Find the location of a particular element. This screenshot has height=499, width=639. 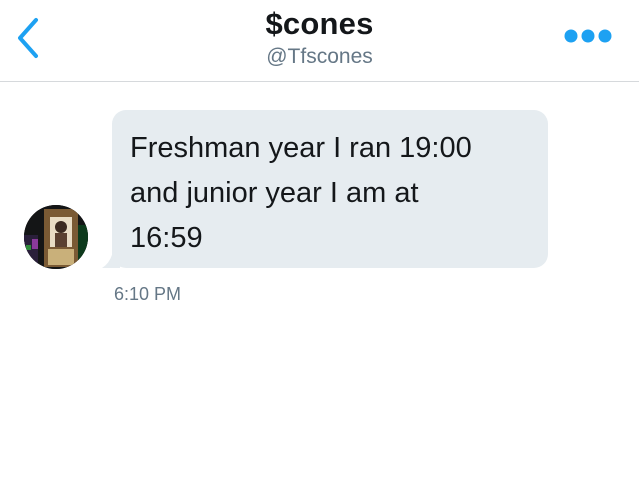

conversation-title: $cones is located at coordinates (319, 23).